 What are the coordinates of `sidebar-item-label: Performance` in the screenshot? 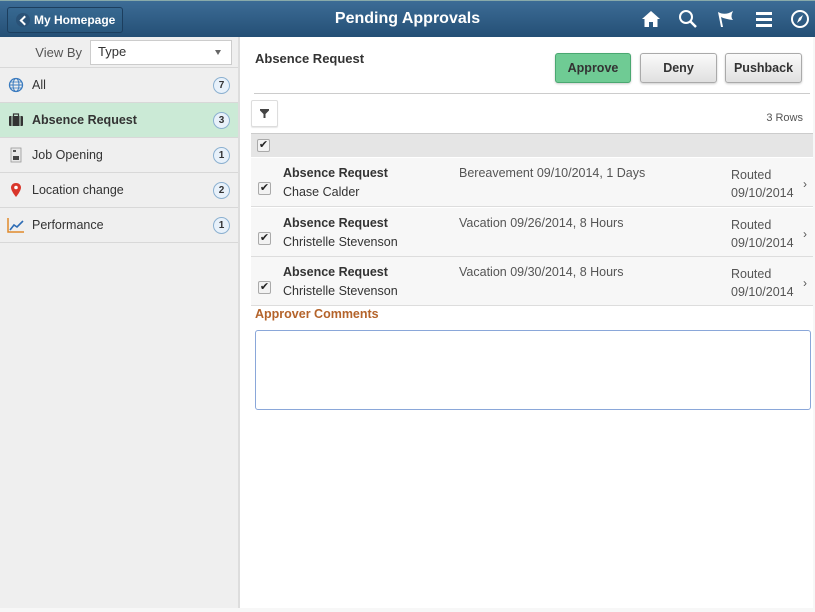 It's located at (68, 225).